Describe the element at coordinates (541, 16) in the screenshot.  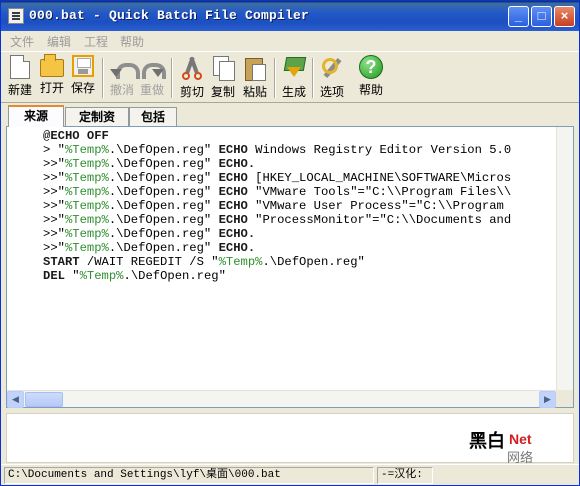
I see `maximize-button: □` at that location.